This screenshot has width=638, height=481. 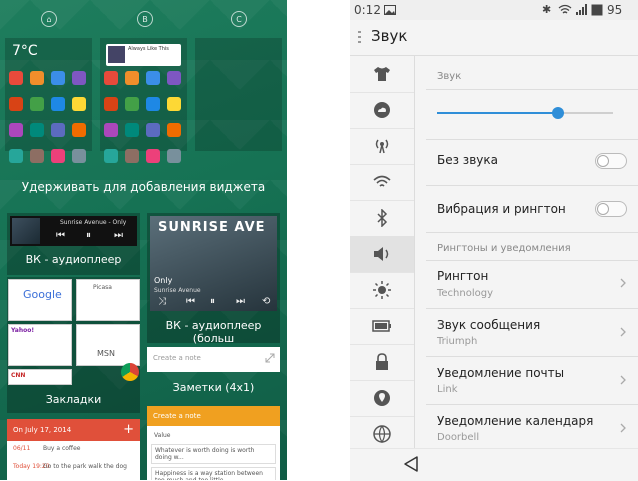 I want to click on home-screen-preview-2: Always Like This, so click(x=143, y=100).